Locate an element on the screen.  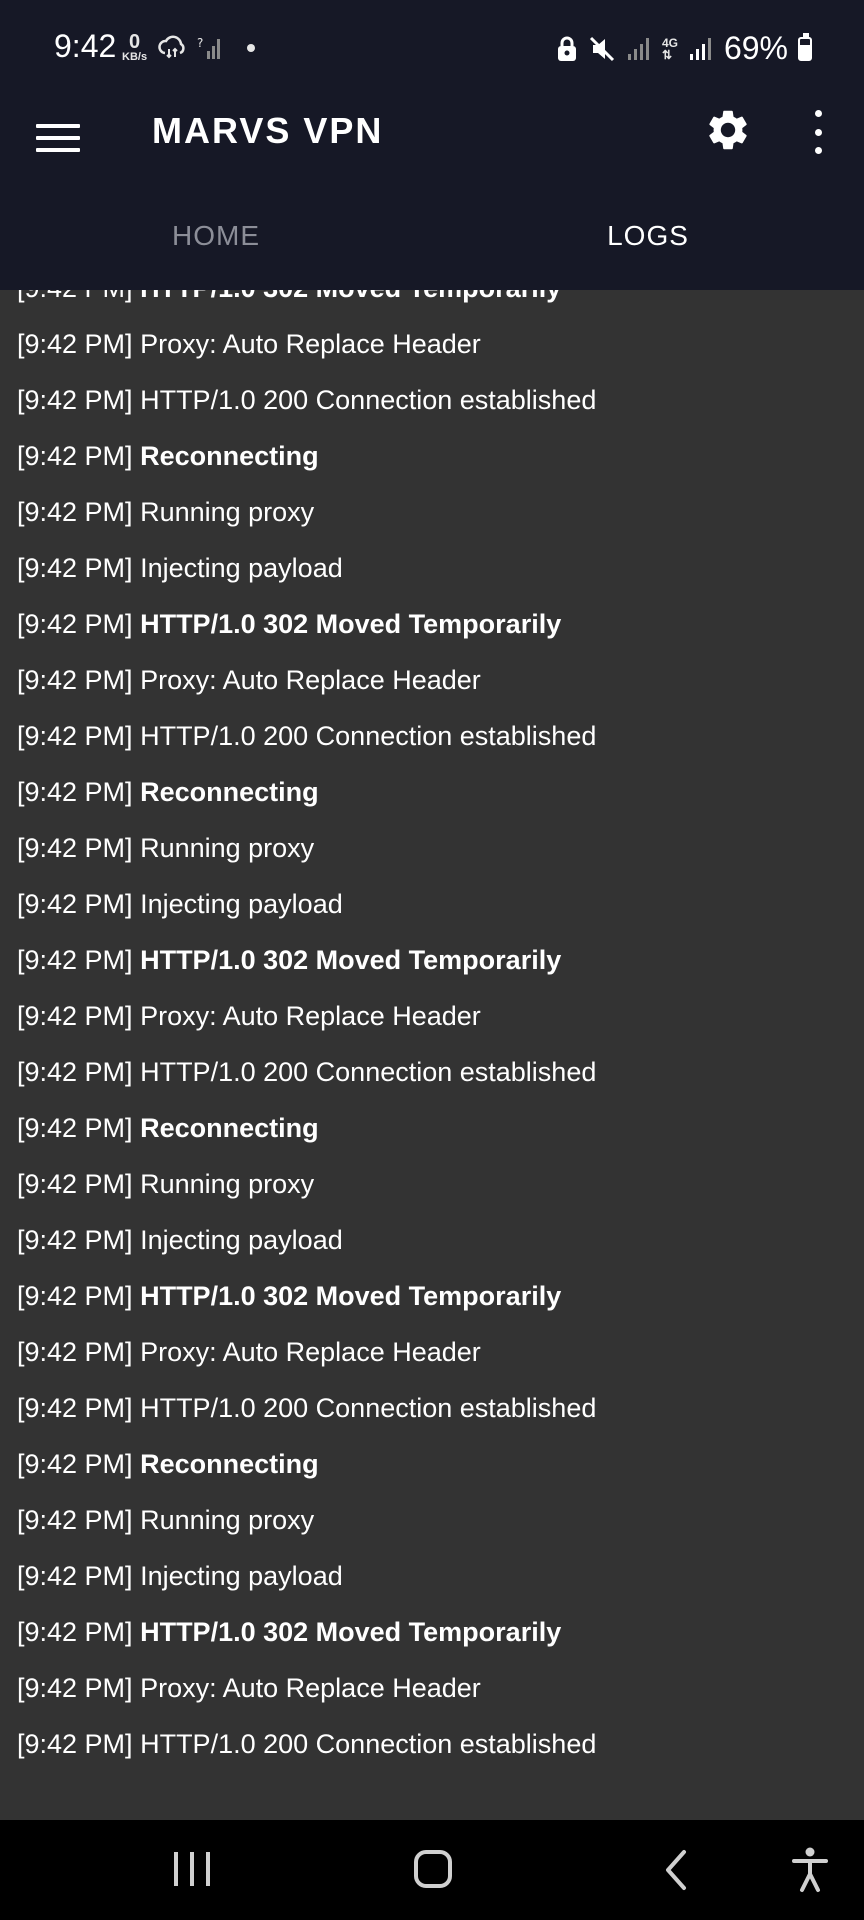
4g-data-icon: 4G ⇅ is located at coordinates (670, 49).